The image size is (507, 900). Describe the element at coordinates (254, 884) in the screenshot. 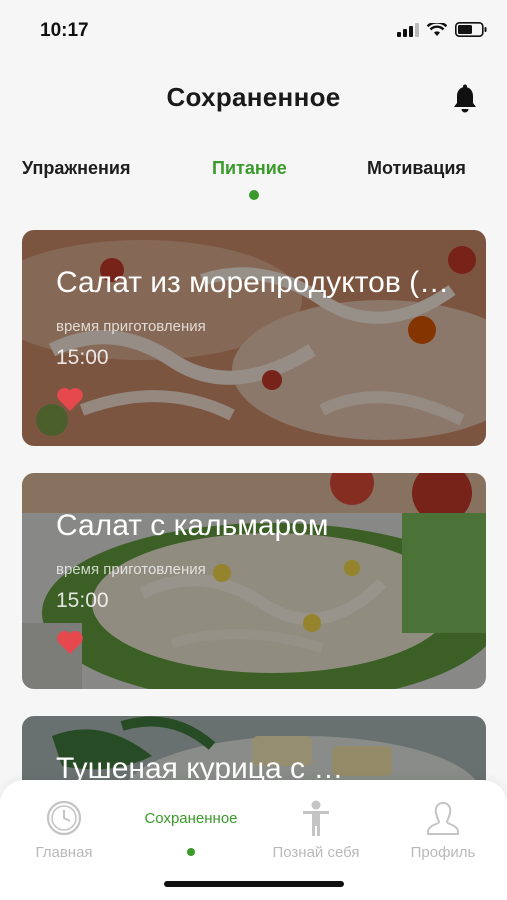

I see `home-indicator` at that location.